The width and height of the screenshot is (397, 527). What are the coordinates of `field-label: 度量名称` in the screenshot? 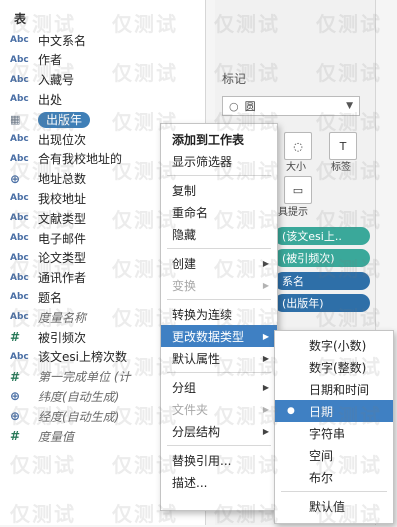 It's located at (62, 317).